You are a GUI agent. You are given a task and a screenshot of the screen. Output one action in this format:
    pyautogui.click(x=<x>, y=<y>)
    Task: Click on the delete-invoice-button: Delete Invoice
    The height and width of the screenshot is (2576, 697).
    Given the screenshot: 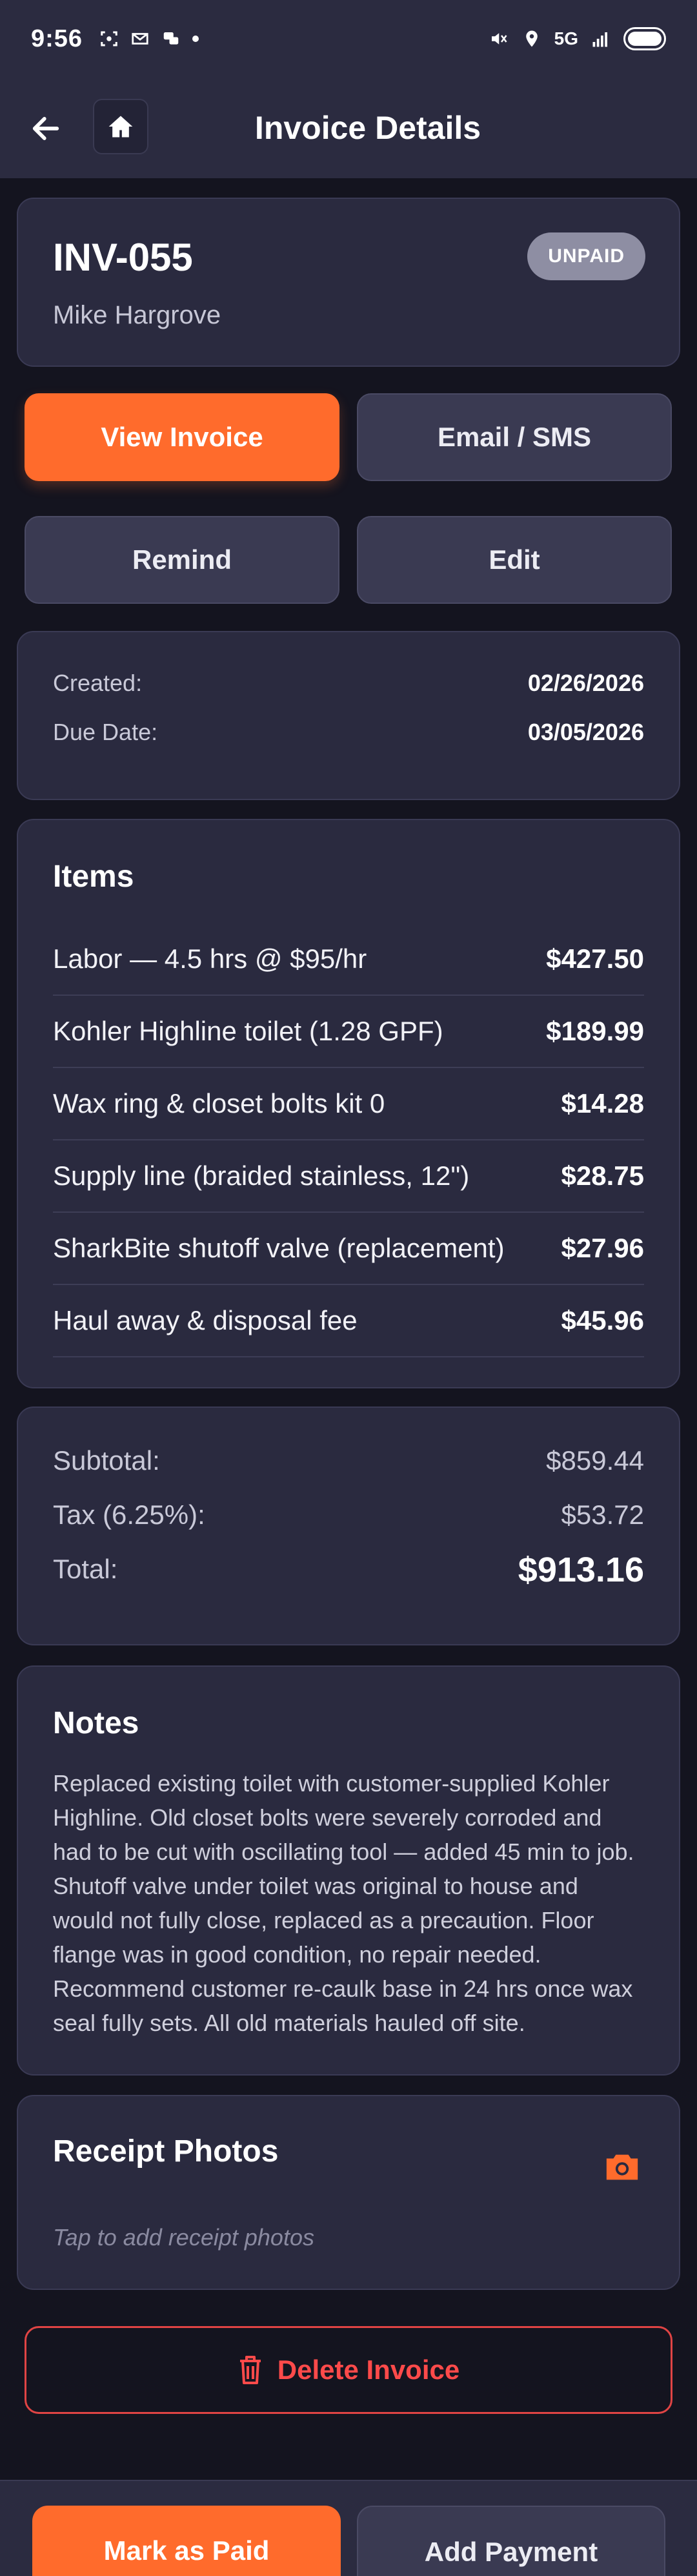 What is the action you would take?
    pyautogui.click(x=348, y=2370)
    